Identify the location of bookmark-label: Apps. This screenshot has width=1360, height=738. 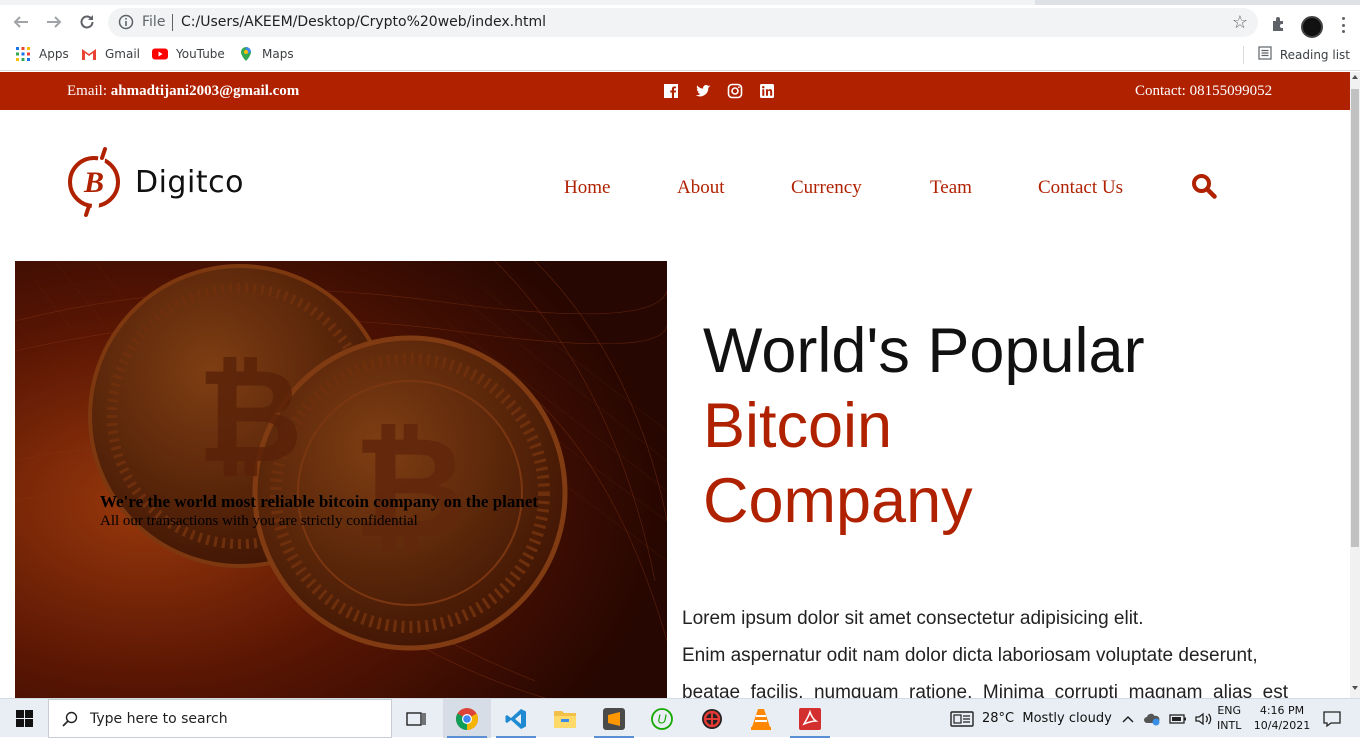
(54, 54).